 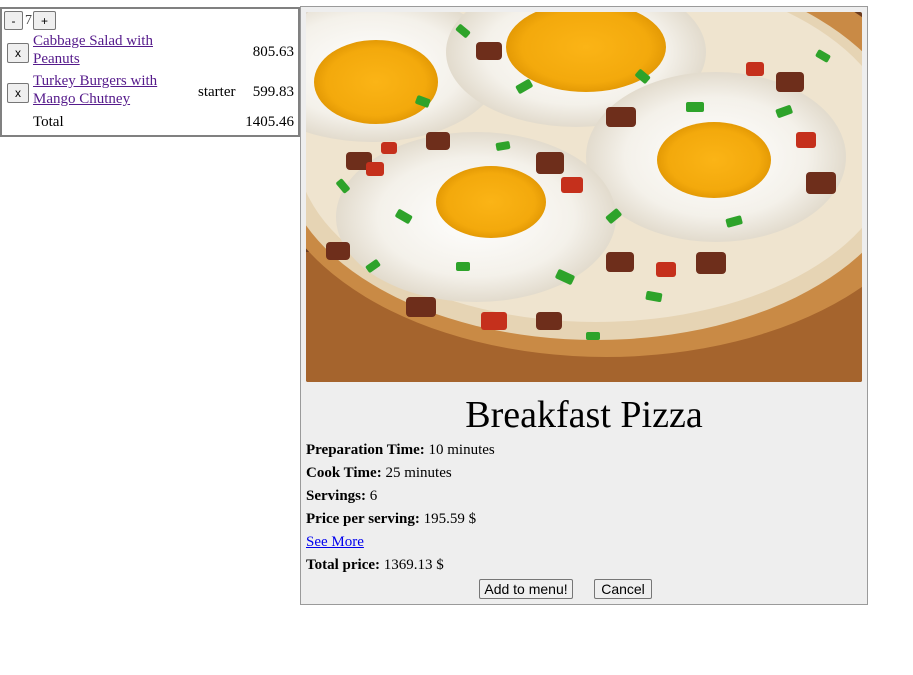 I want to click on see-more-link: See More, so click(x=335, y=542).